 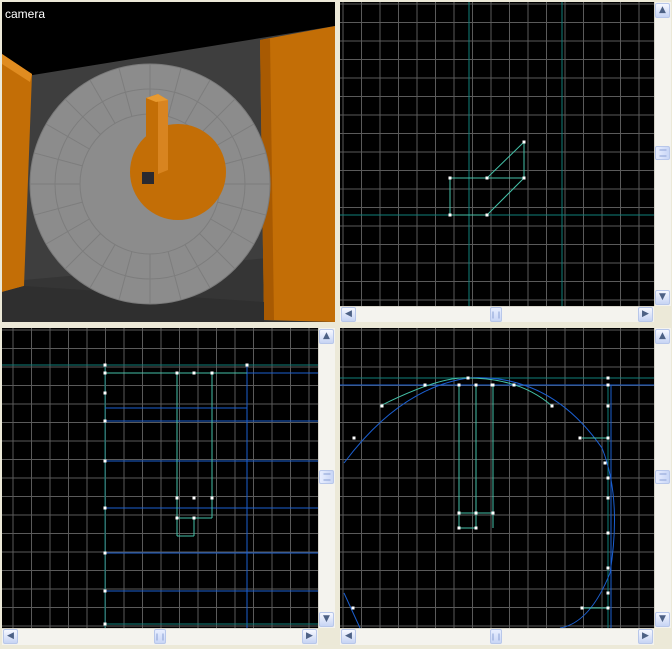 I want to click on side-view-vscroll: ▲ ▼, so click(x=662, y=478).